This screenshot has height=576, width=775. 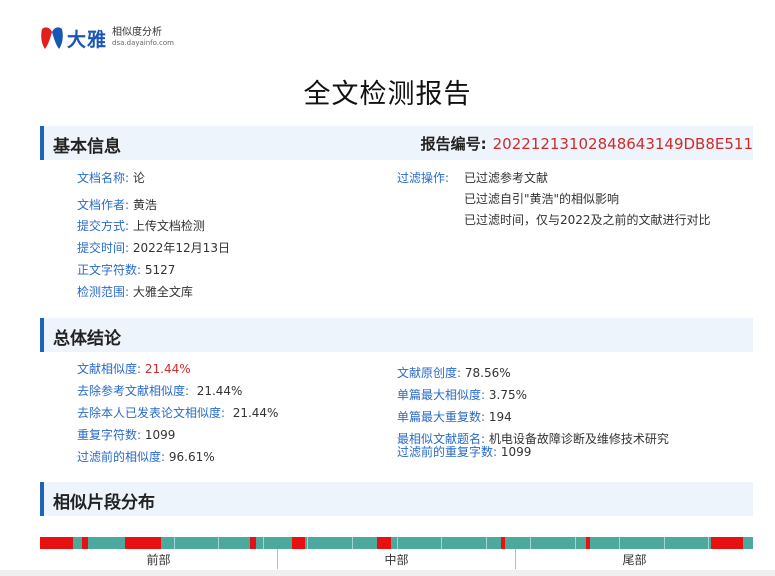 What do you see at coordinates (387, 94) in the screenshot?
I see `report-title: 全文检测报告` at bounding box center [387, 94].